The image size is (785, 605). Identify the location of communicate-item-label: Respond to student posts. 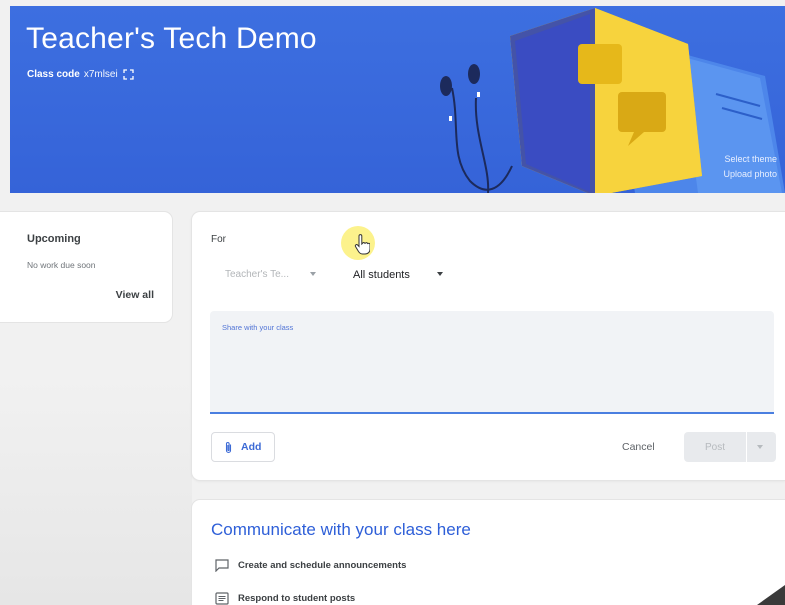
(297, 598).